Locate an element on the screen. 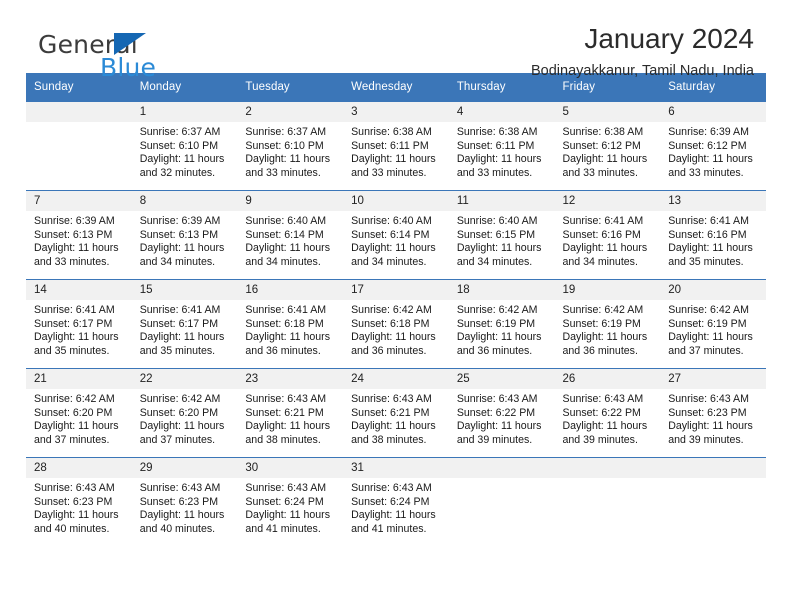 This screenshot has width=792, height=612. sunset-text: Sunset: 6:11 PM is located at coordinates (495, 145).